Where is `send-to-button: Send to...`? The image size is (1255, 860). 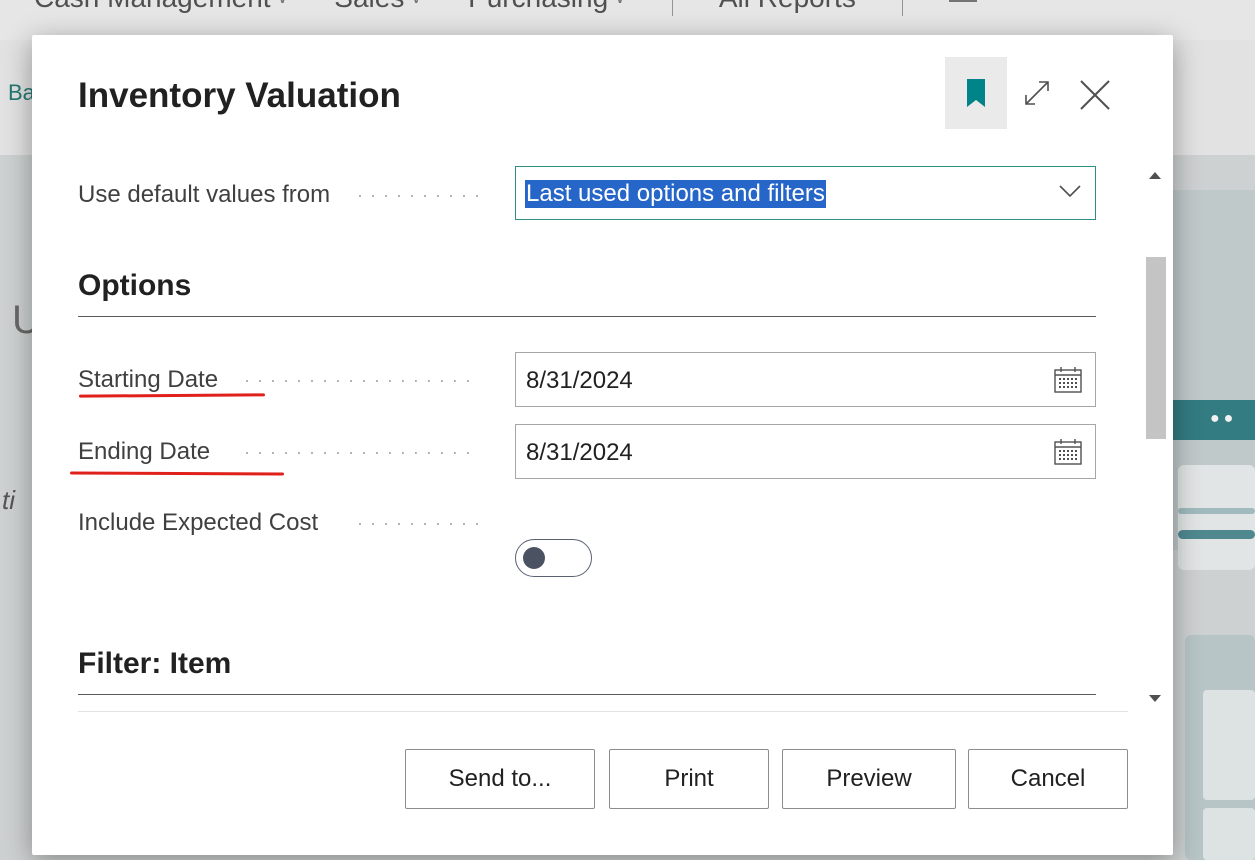 send-to-button: Send to... is located at coordinates (500, 779).